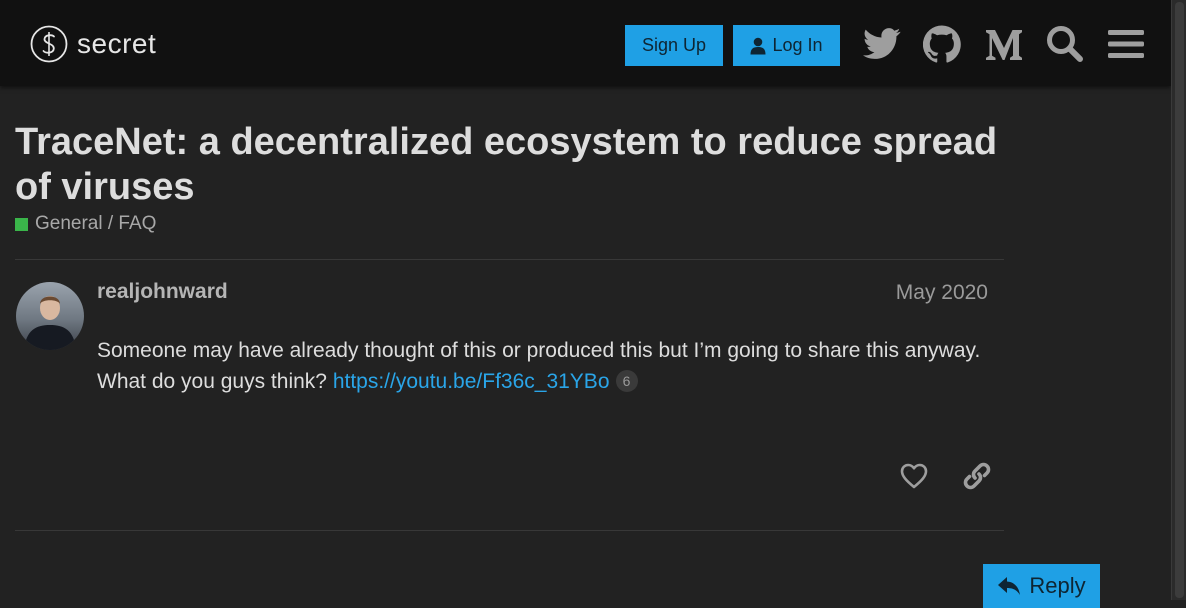 This screenshot has width=1186, height=608. Describe the element at coordinates (1004, 44) in the screenshot. I see `medium-icon` at that location.